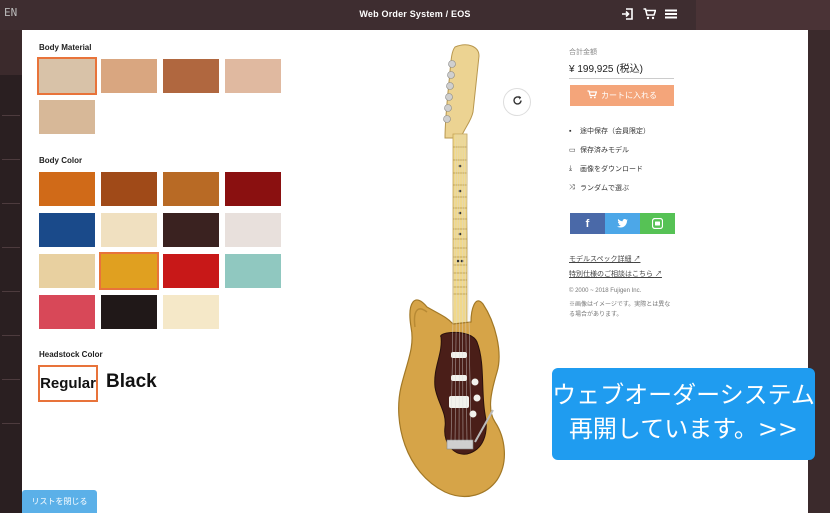 This screenshot has width=830, height=513. I want to click on banner-line-1: ウェブオーダーシステム, so click(683, 395).